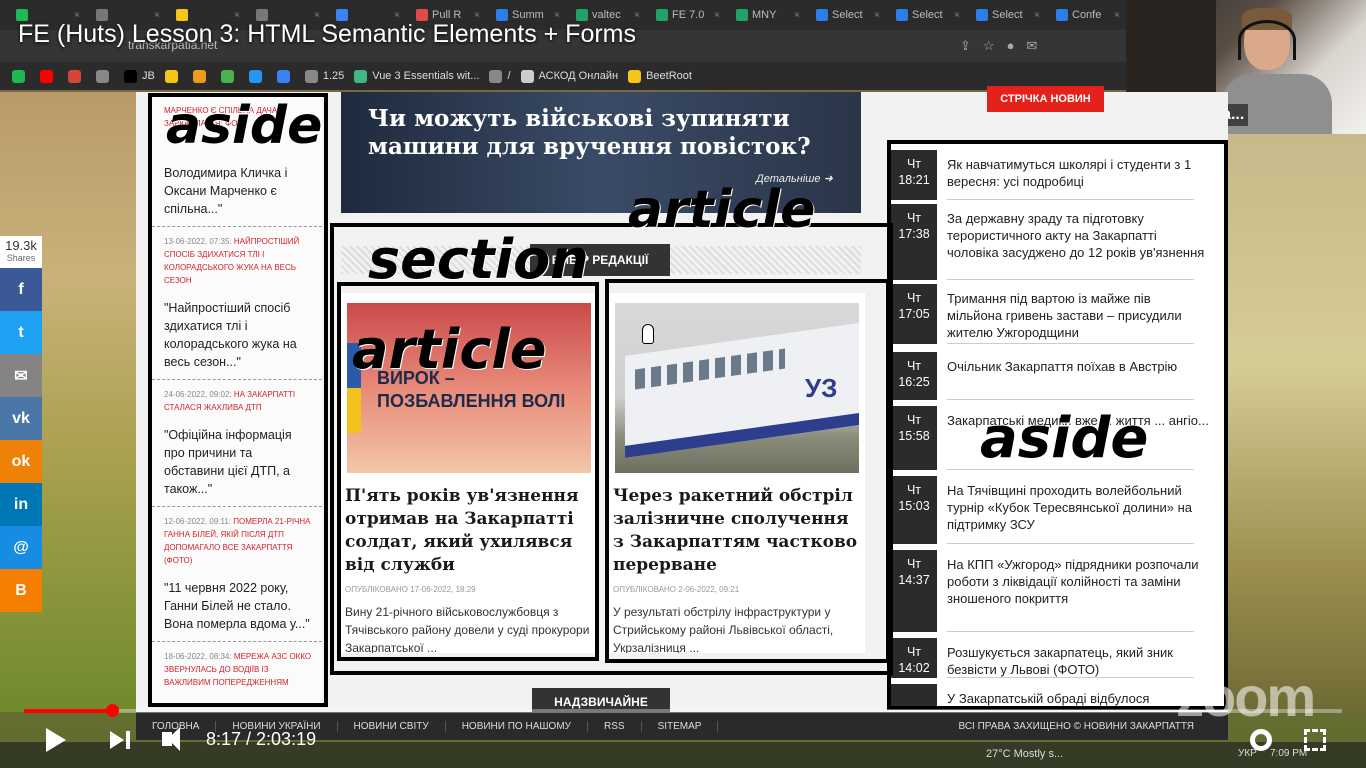 Image resolution: width=1366 pixels, height=768 pixels. Describe the element at coordinates (998, 46) in the screenshot. I see `address-bar-icons: ⇪ ☆ ● ✉` at that location.